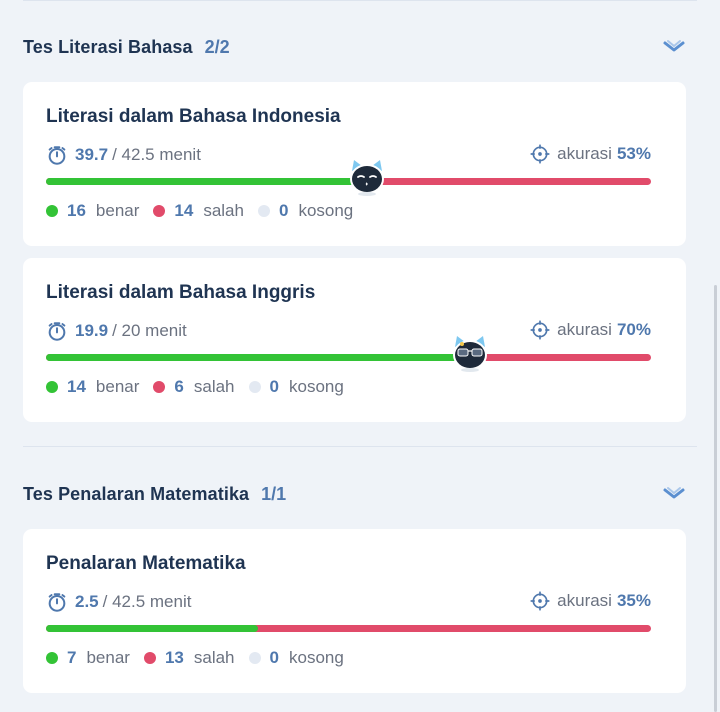 This screenshot has width=720, height=712. Describe the element at coordinates (179, 386) in the screenshot. I see `wrong-count: 6` at that location.